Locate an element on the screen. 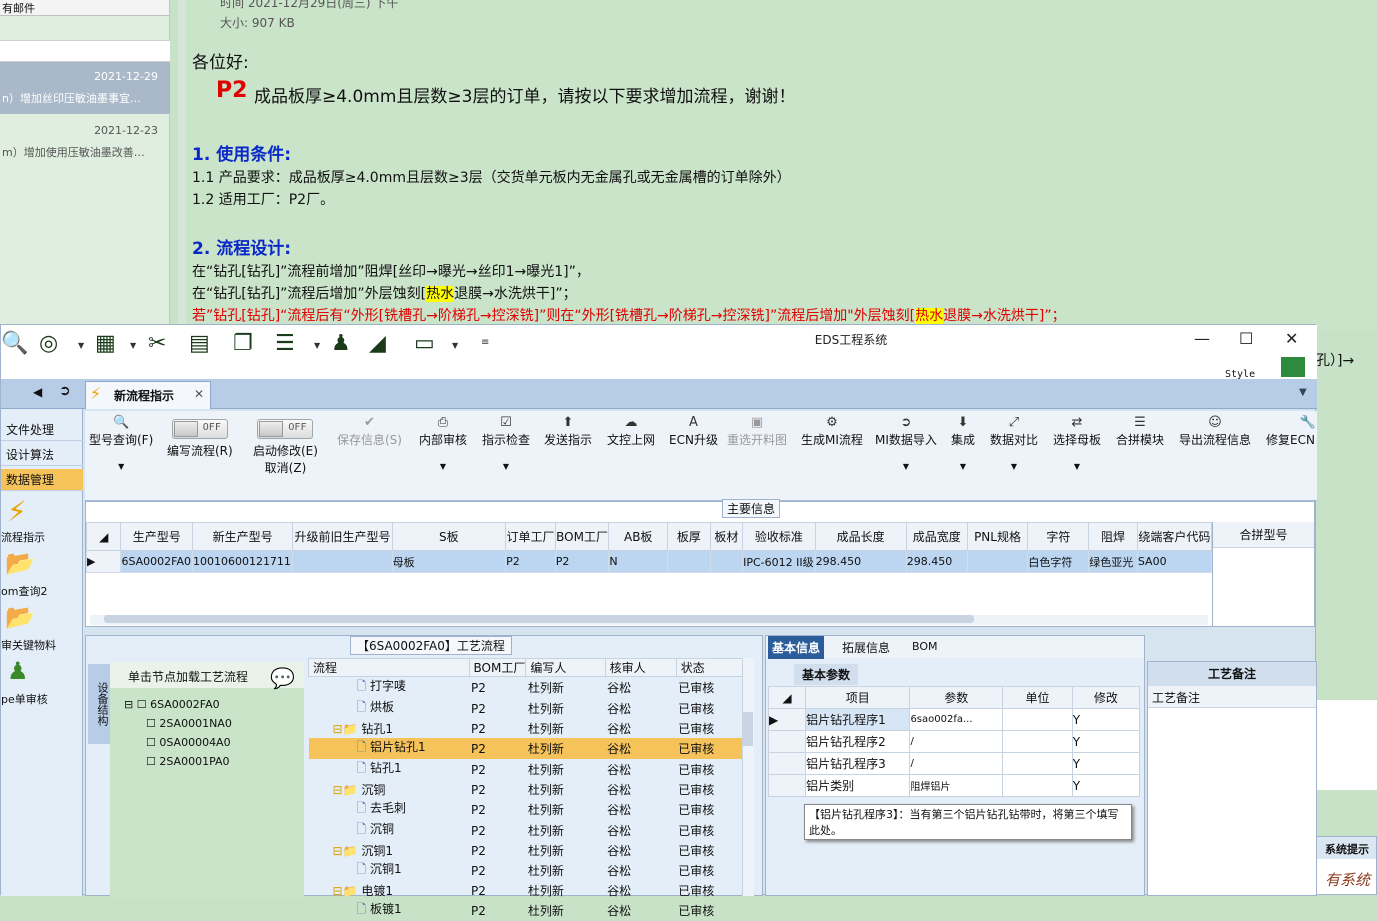  param-cell: 阻焊铝片 is located at coordinates (956, 786).